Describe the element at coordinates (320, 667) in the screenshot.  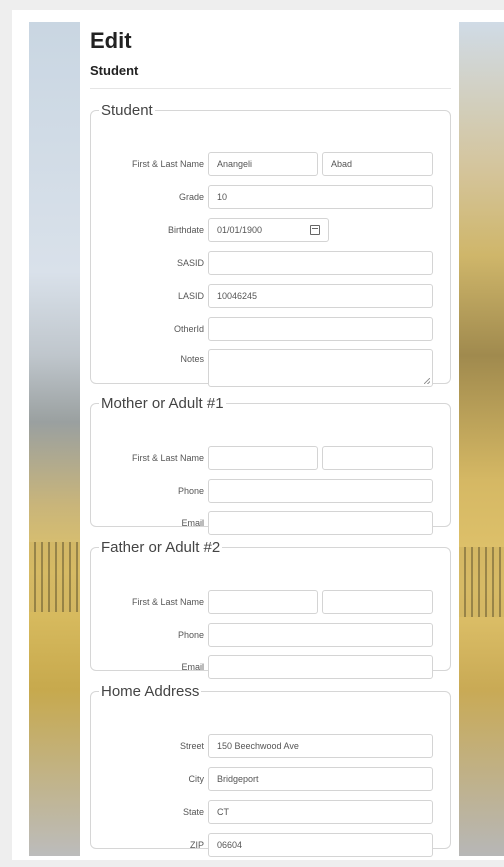
I see `father-email-input` at that location.